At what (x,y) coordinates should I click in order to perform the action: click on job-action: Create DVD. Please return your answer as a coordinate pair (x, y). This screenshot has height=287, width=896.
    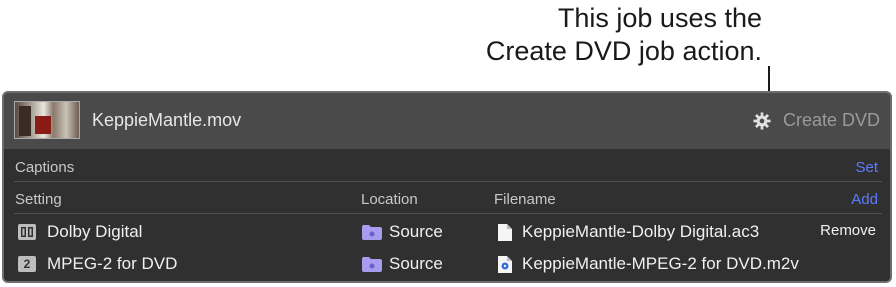
    Looking at the image, I should click on (816, 120).